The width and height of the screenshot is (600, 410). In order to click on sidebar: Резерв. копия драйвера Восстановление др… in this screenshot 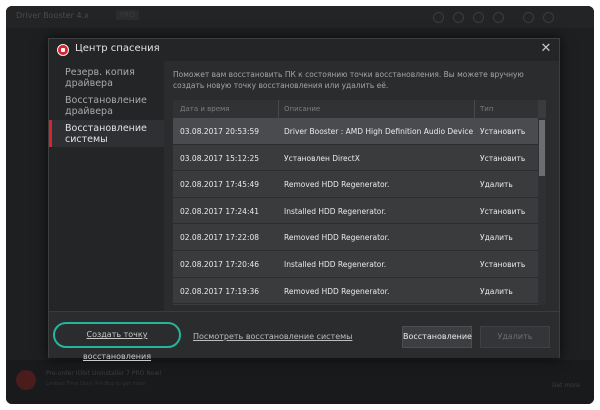, I will do `click(106, 186)`.